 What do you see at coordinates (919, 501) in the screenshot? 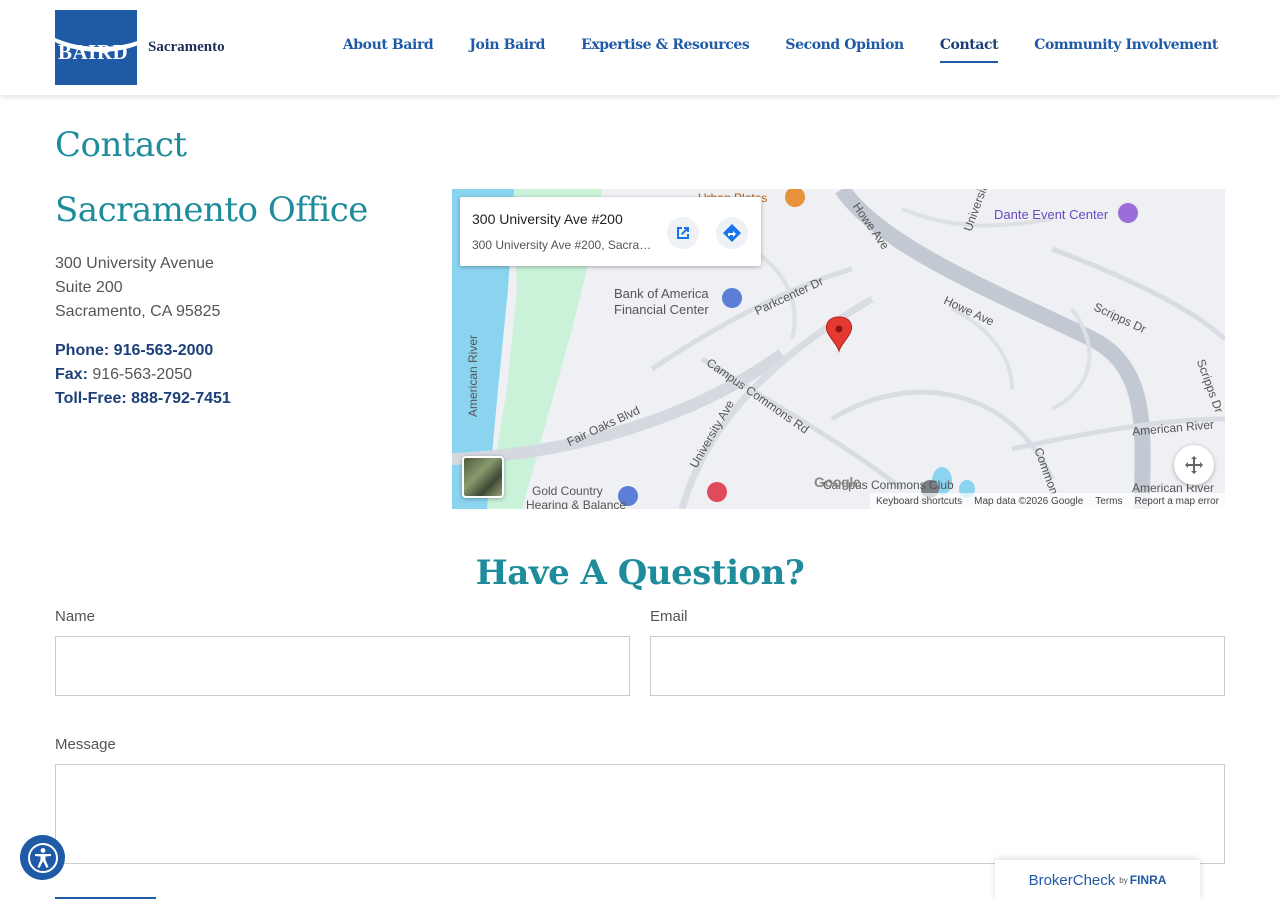
I see `keyboard-shortcuts-link: Keyboard shortcuts` at bounding box center [919, 501].